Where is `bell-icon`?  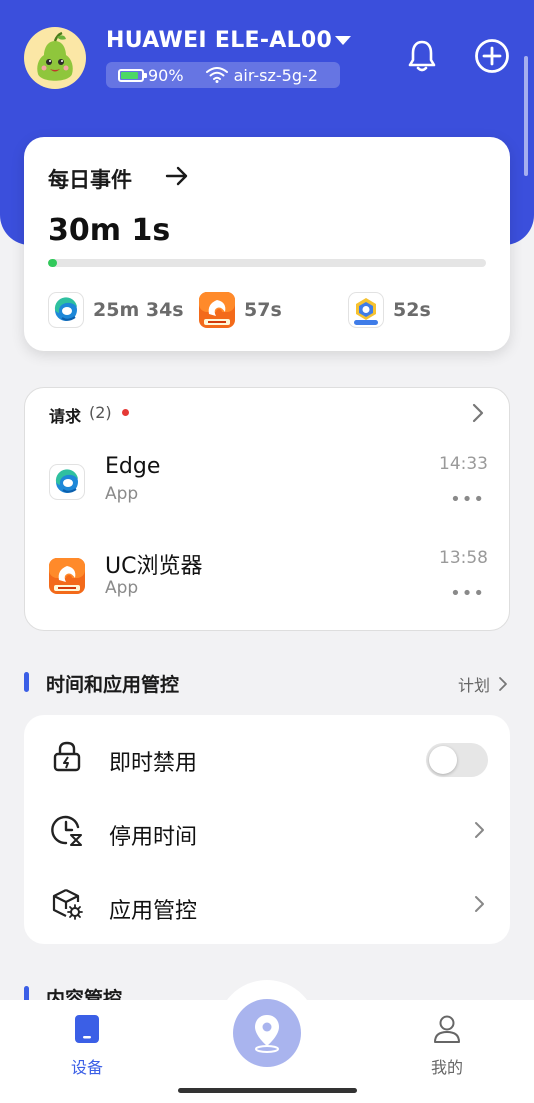
bell-icon is located at coordinates (422, 56).